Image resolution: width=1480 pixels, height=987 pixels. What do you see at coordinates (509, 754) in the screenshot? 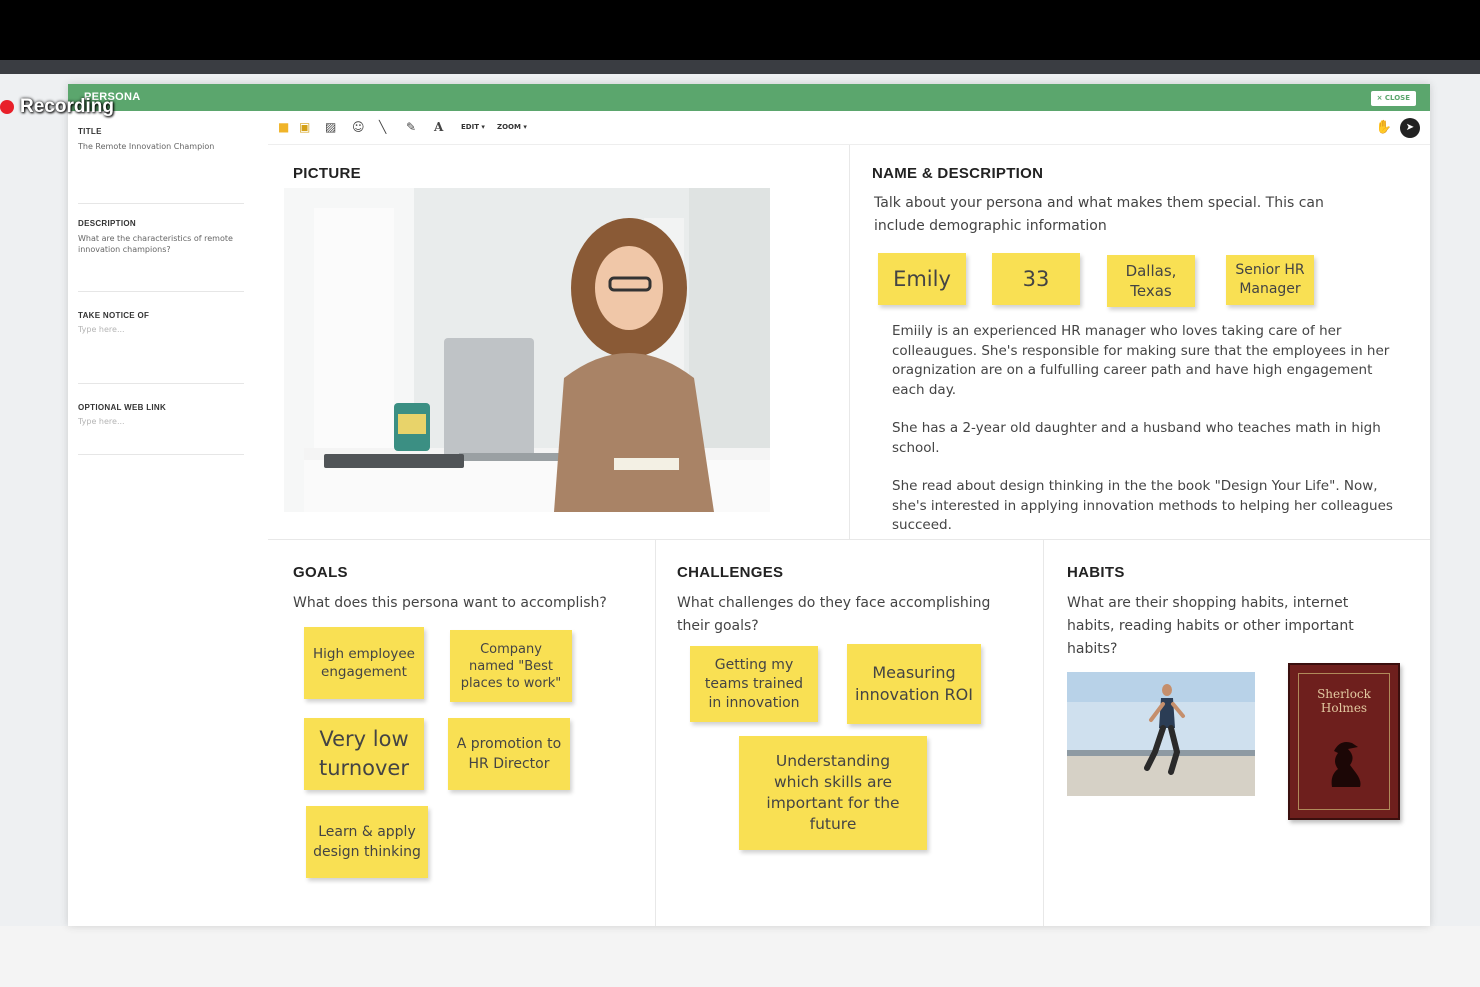
I see `sticky-note-goal-promotion: A promotion to HR Director` at bounding box center [509, 754].